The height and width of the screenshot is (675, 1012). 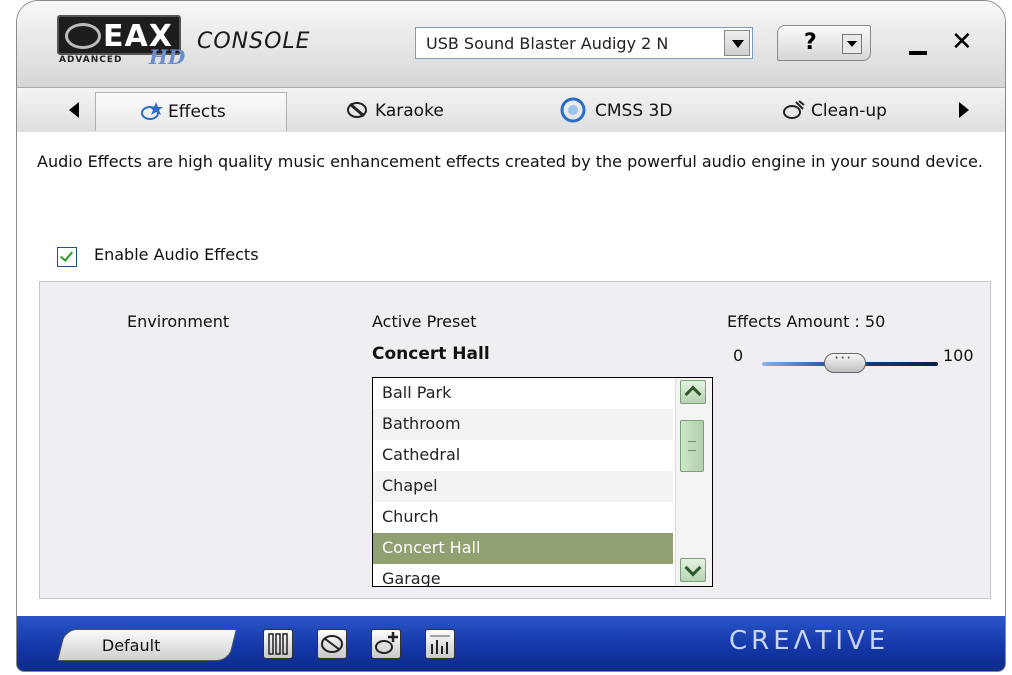 I want to click on speaker-add-icon-glyph, so click(x=386, y=643).